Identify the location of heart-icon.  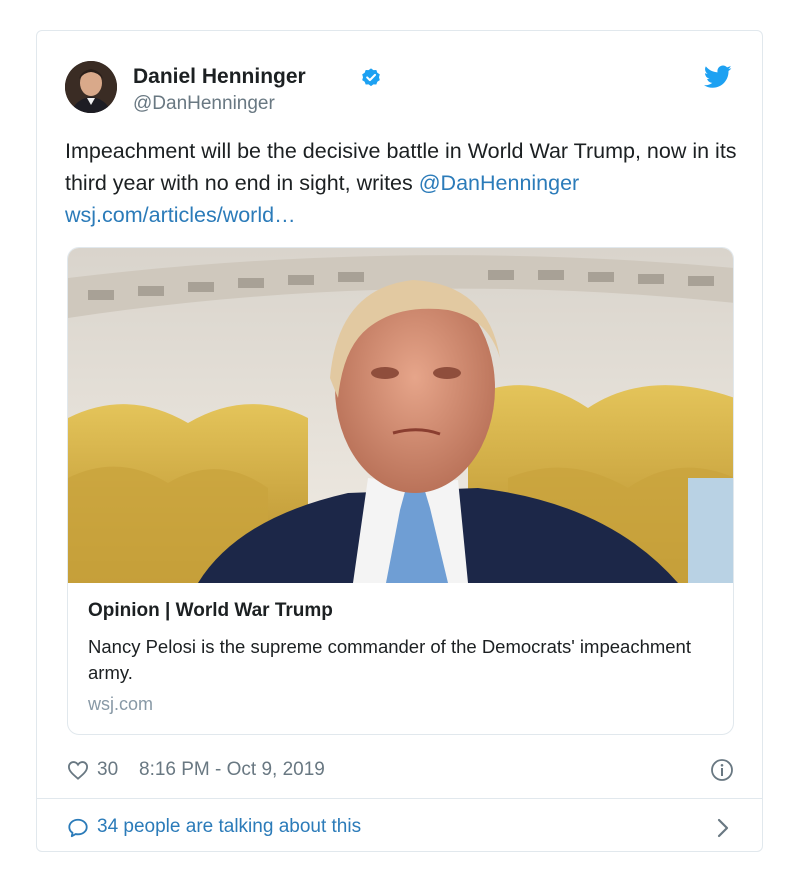
(78, 770).